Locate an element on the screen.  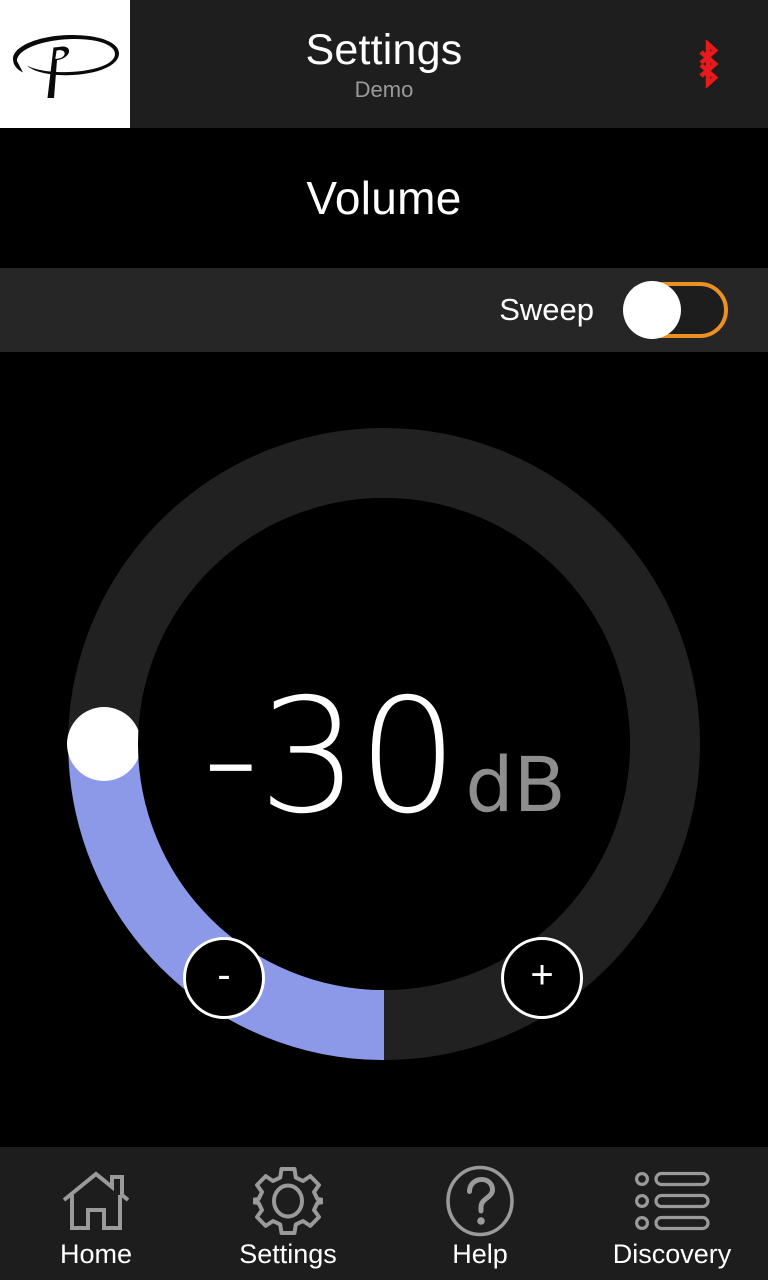
nav-label-discovery: Discovery is located at coordinates (672, 1254).